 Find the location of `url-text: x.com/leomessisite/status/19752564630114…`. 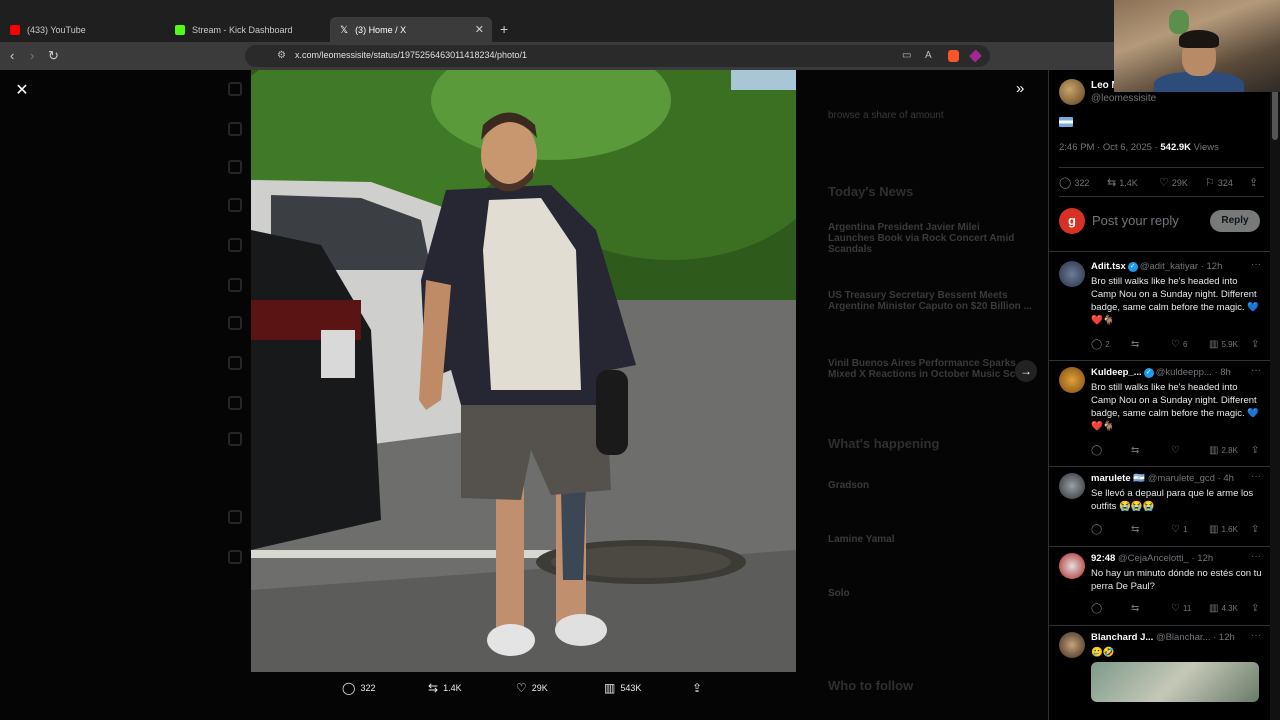

url-text: x.com/leomessisite/status/19752564630114… is located at coordinates (411, 55).